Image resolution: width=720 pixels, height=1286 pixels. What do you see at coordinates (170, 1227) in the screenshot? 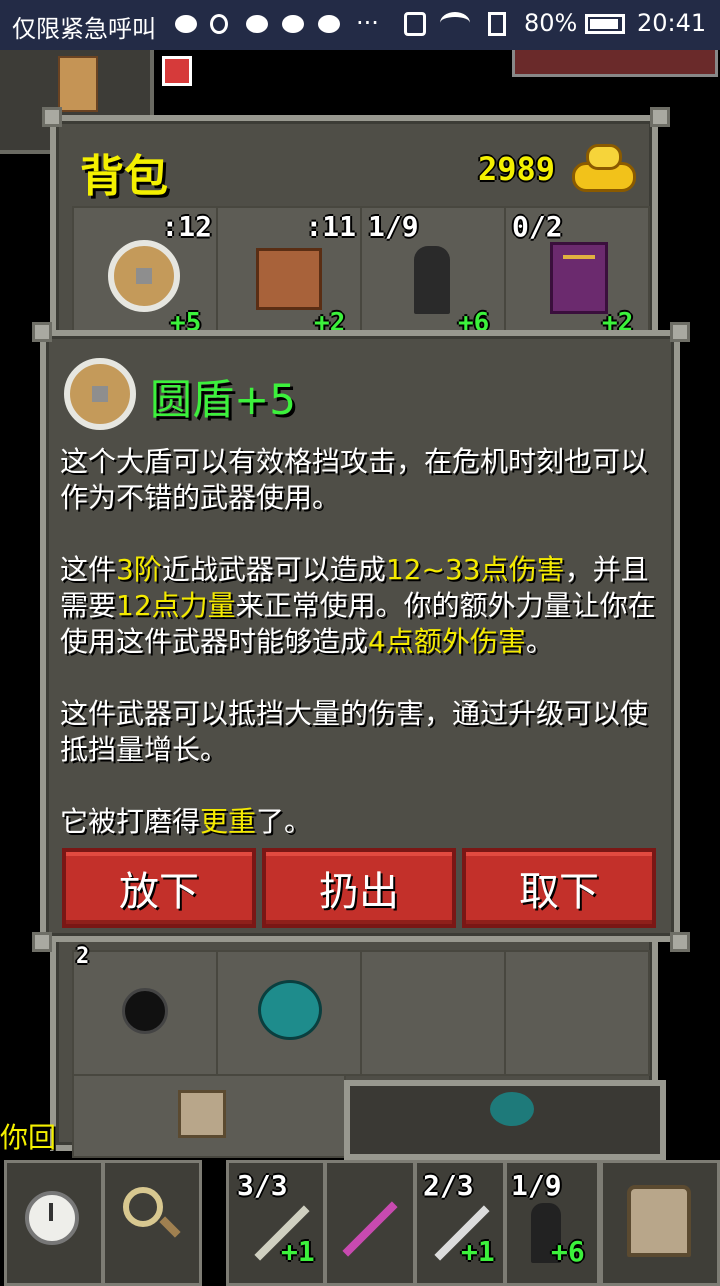
I see `magnifier-handle` at bounding box center [170, 1227].